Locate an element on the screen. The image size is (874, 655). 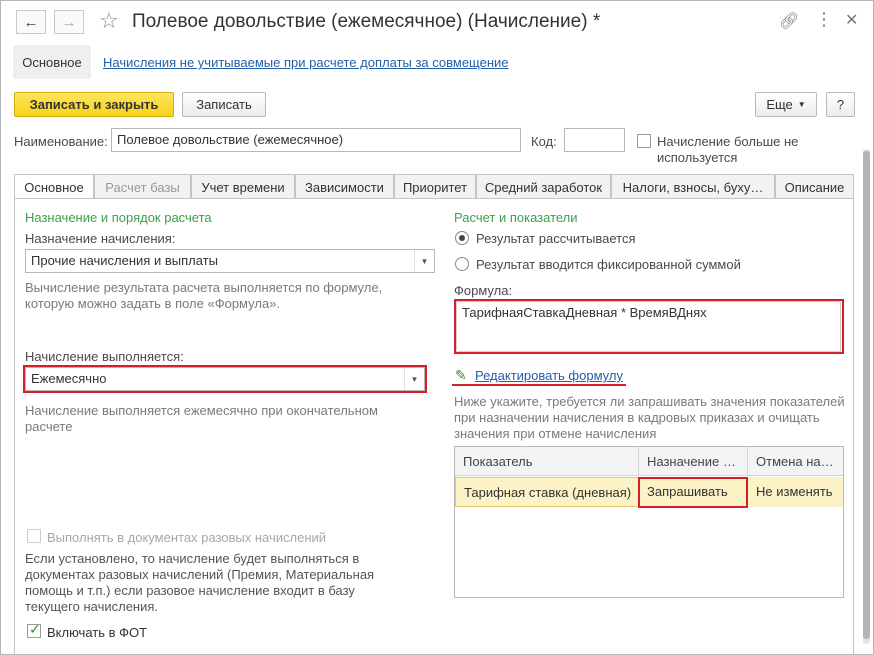
more-vertical-icon: ⋮ is located at coordinates (824, 19).